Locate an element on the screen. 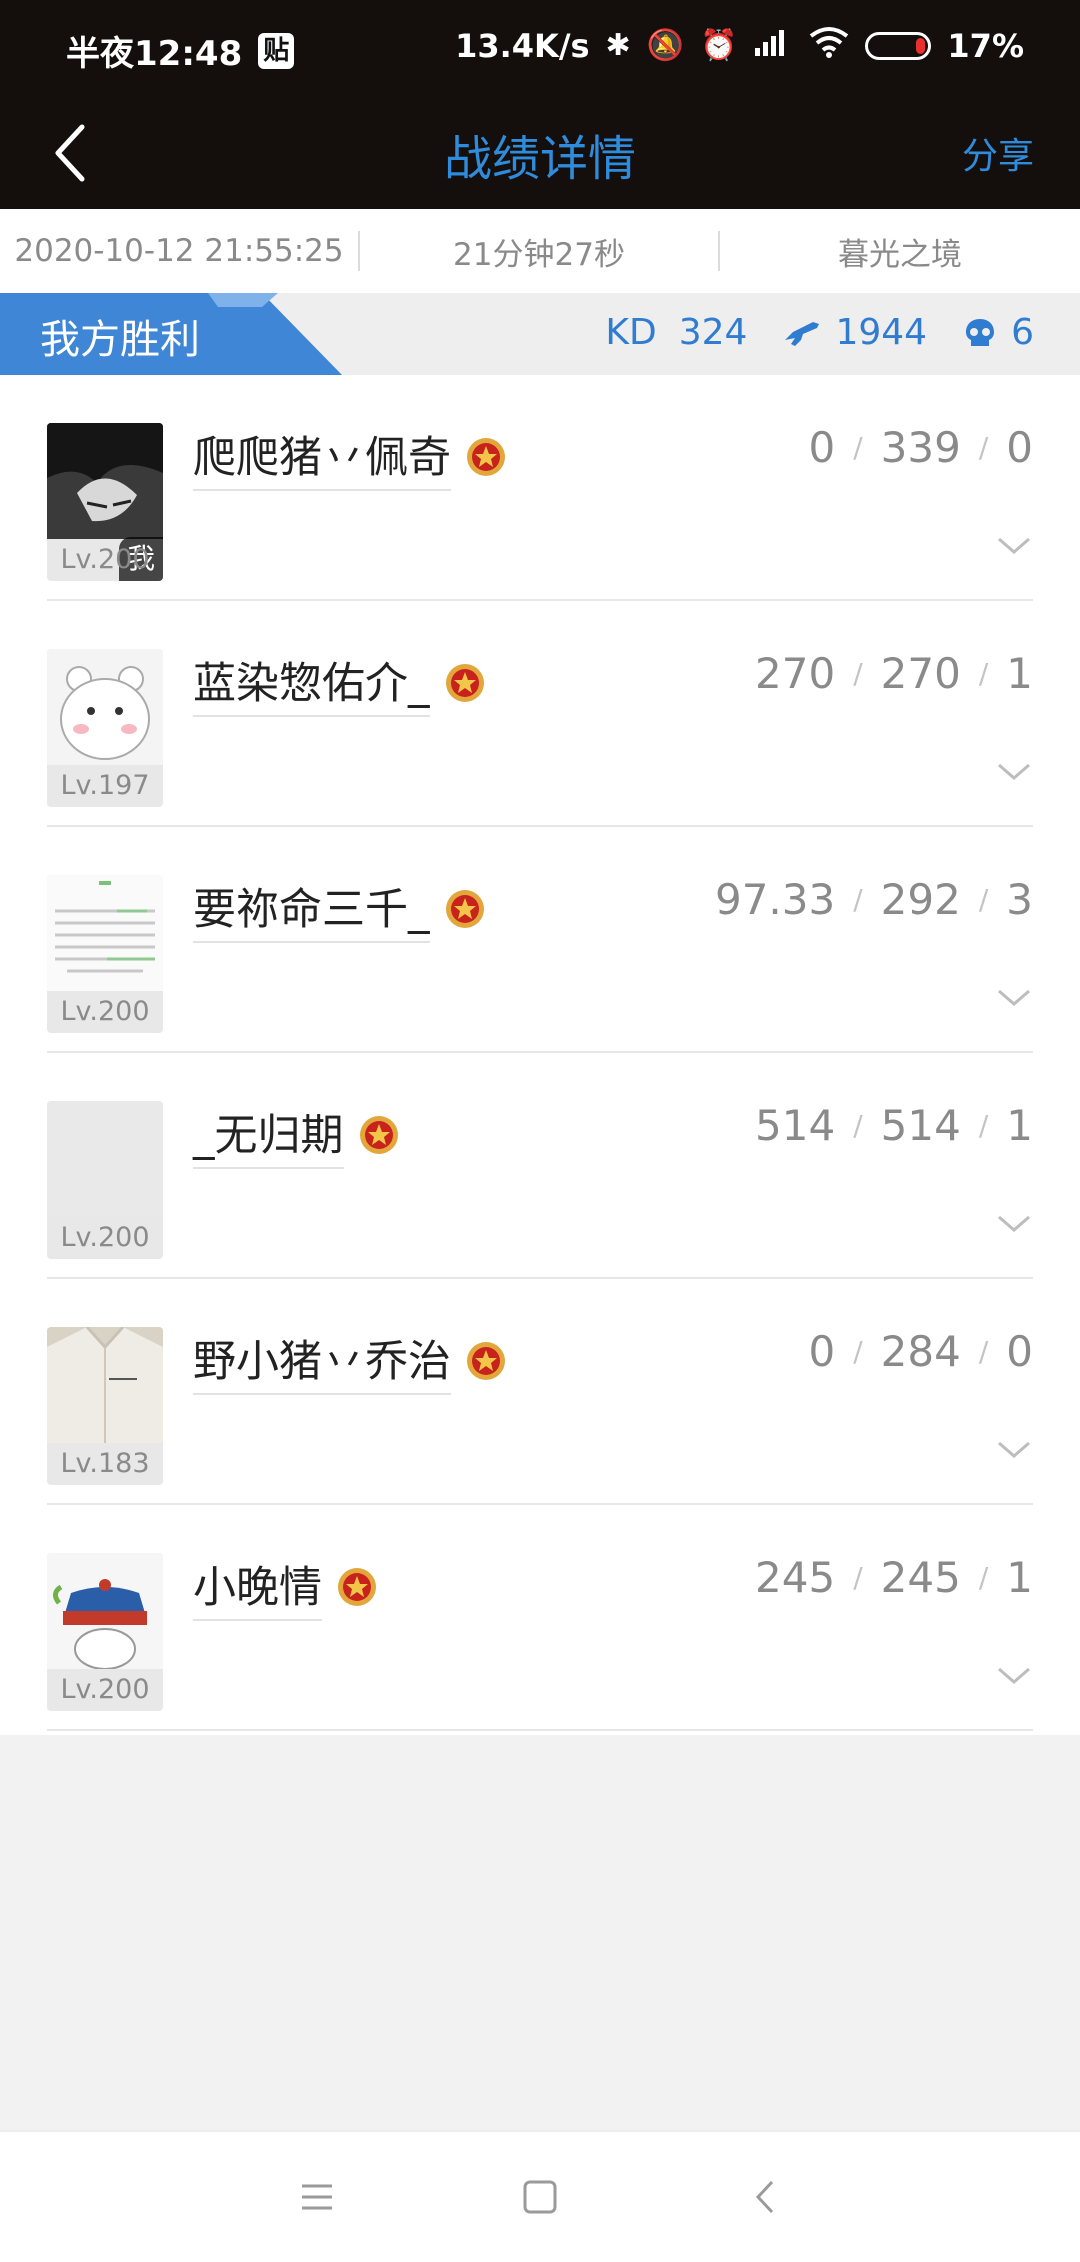  stat-2: 292 is located at coordinates (920, 899).